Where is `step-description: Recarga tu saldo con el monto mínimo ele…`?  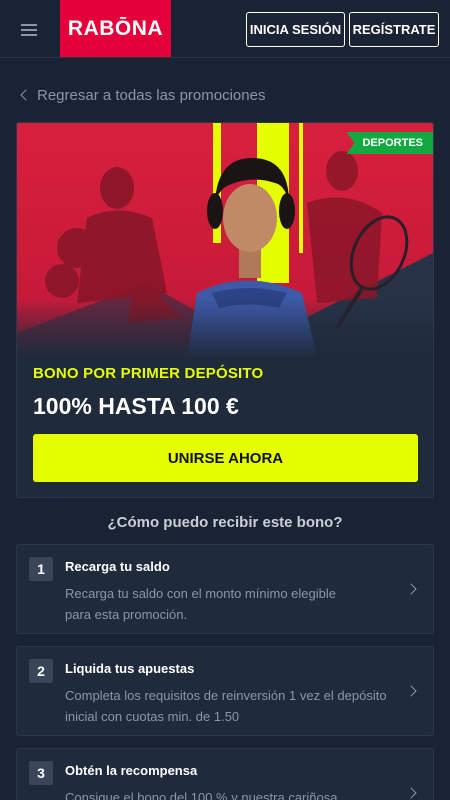 step-description: Recarga tu saldo con el monto mínimo ele… is located at coordinates (200, 604).